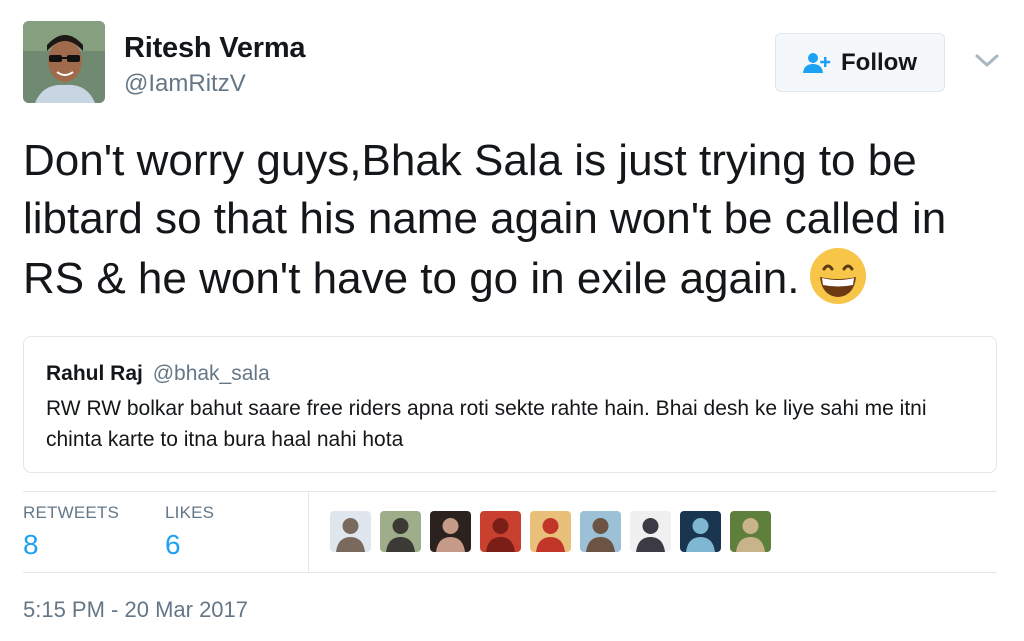 This screenshot has width=1024, height=641. What do you see at coordinates (215, 48) in the screenshot?
I see `author-name: Ritesh Verma` at bounding box center [215, 48].